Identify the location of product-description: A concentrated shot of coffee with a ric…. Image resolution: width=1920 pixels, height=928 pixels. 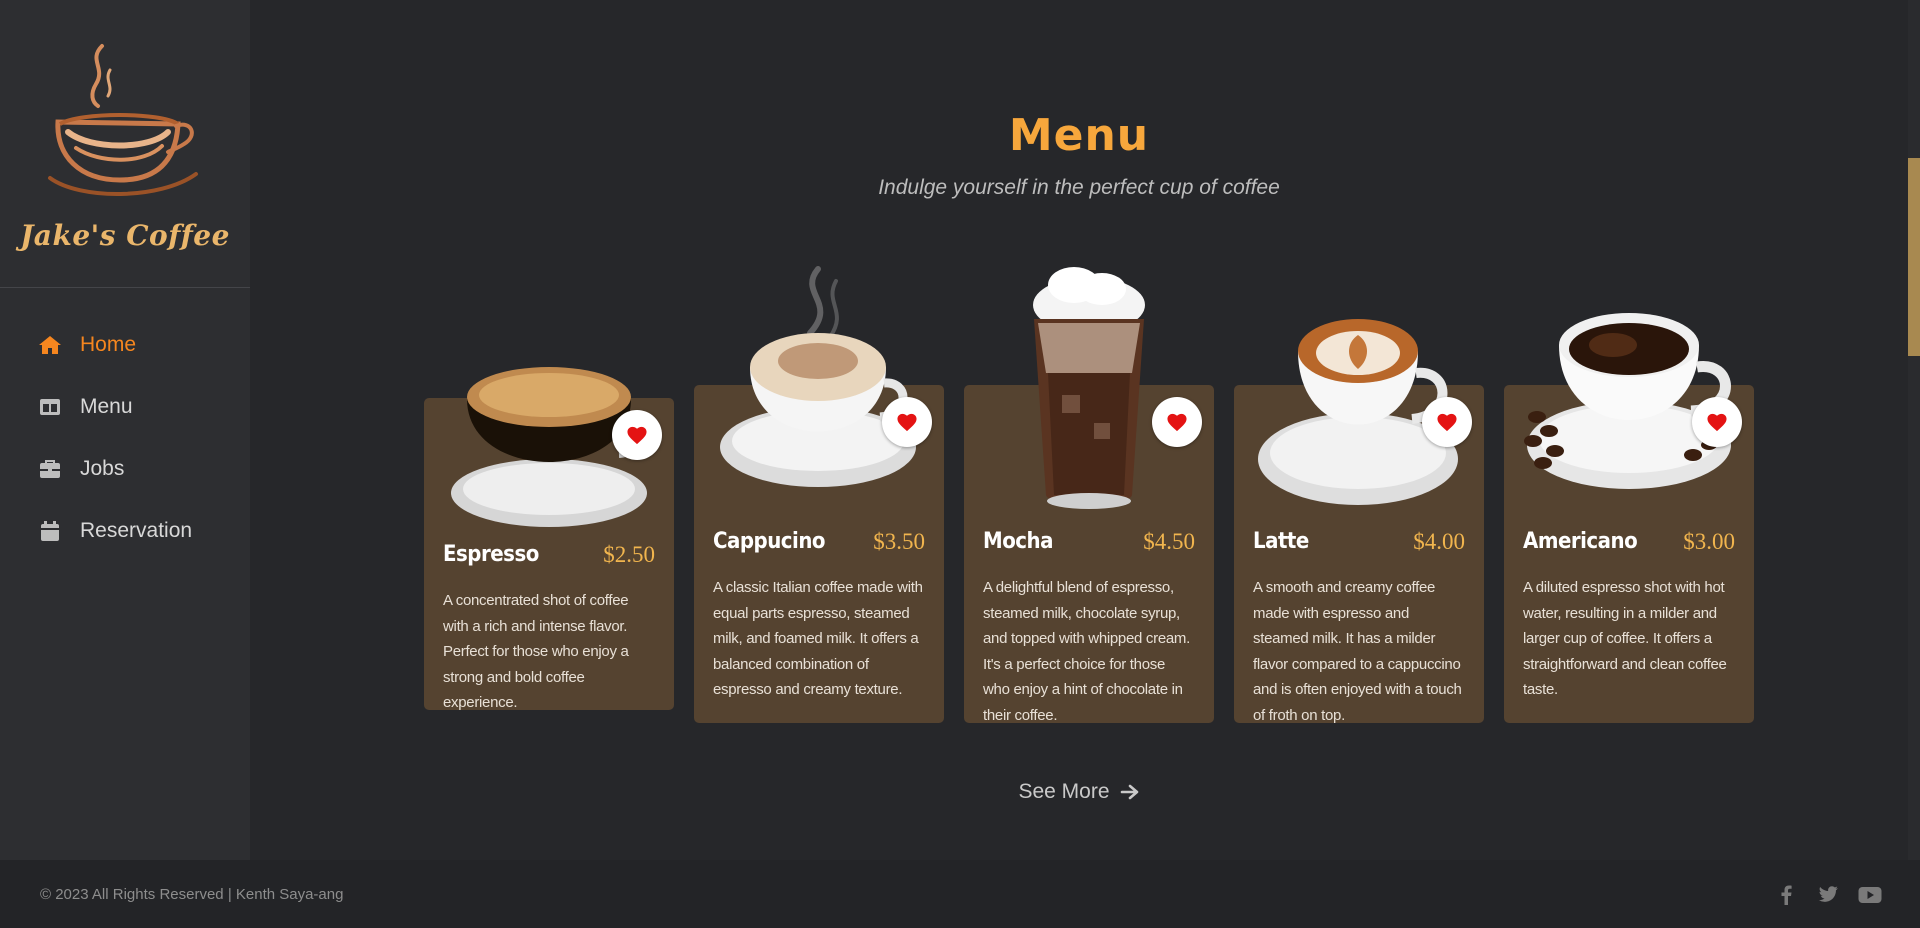
(536, 651).